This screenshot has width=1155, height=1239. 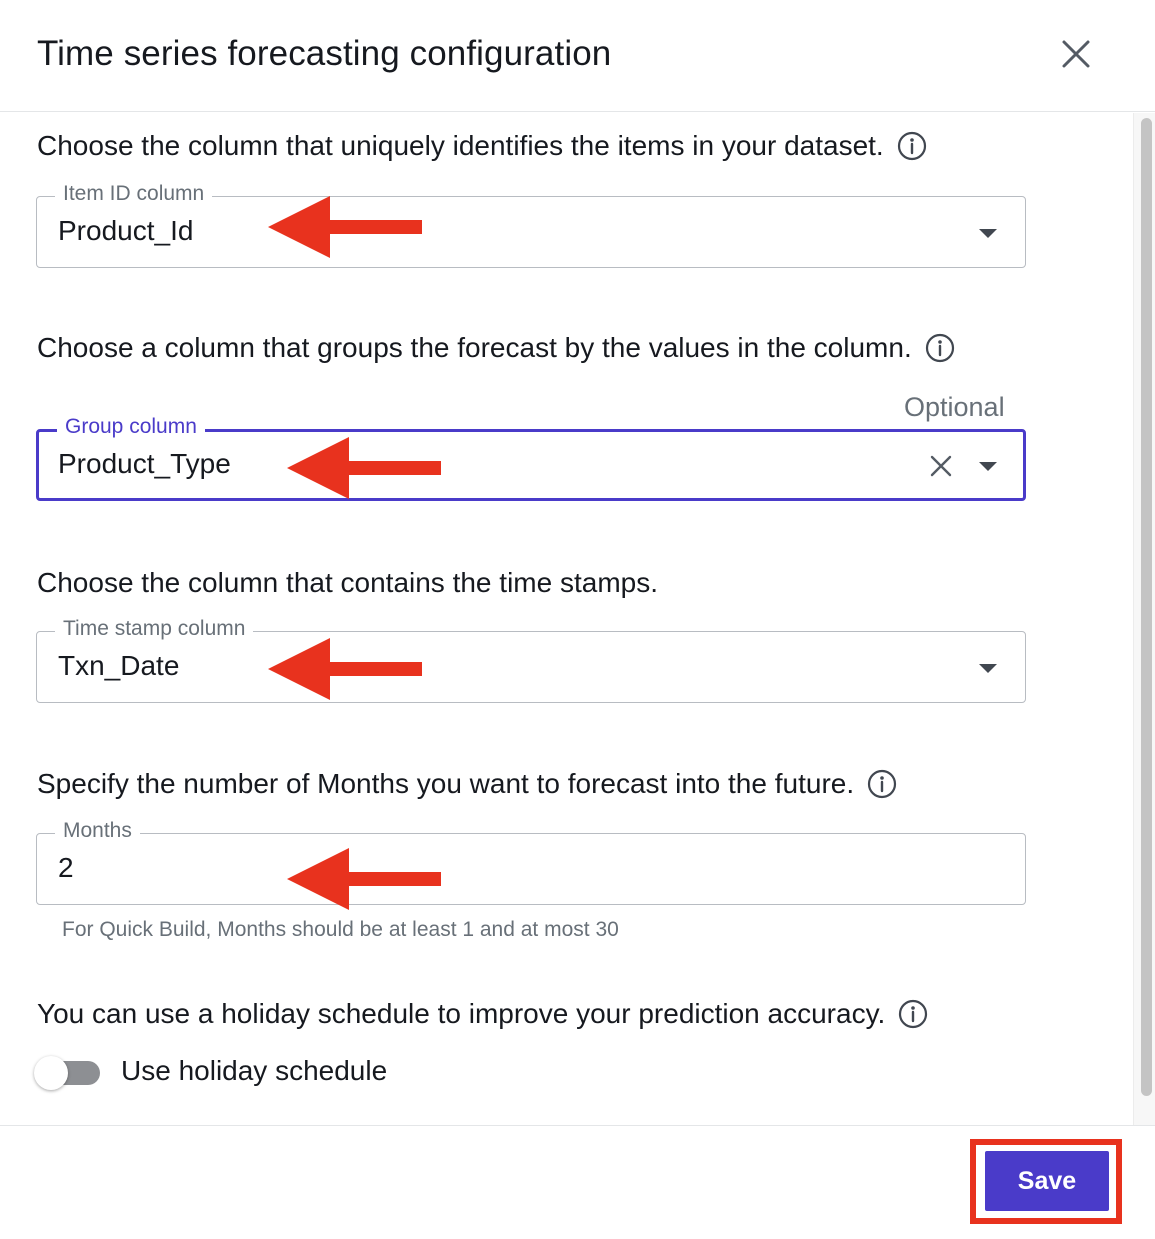 I want to click on timestamp-label: Time stamp column, so click(x=154, y=629).